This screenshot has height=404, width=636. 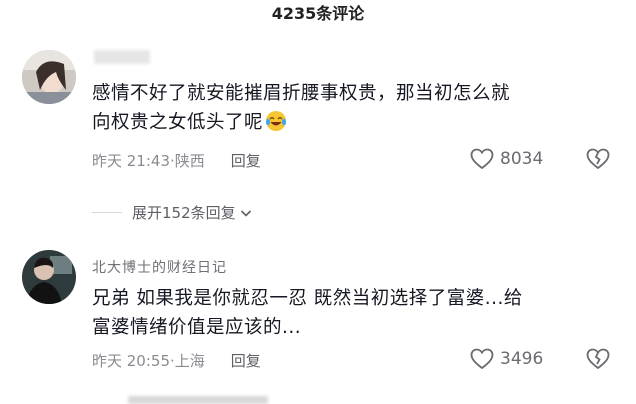 I want to click on laughing-crying-emoji-icon, so click(x=276, y=121).